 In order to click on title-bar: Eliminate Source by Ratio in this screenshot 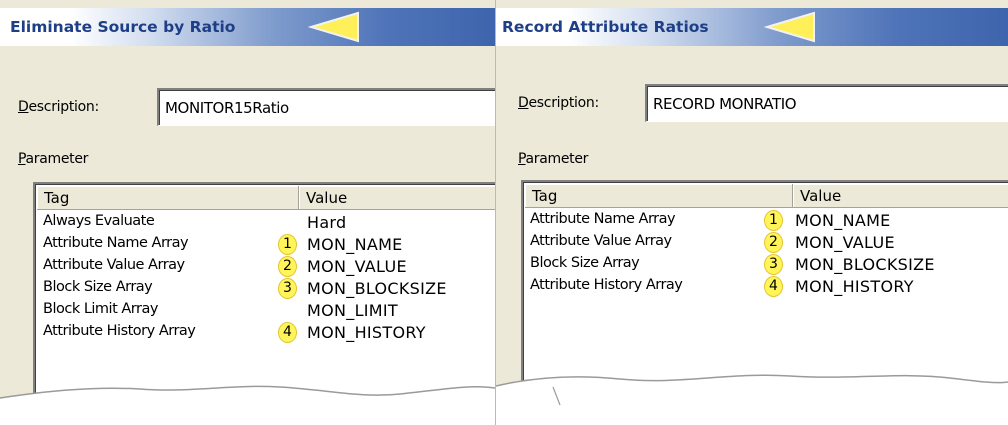, I will do `click(247, 27)`.